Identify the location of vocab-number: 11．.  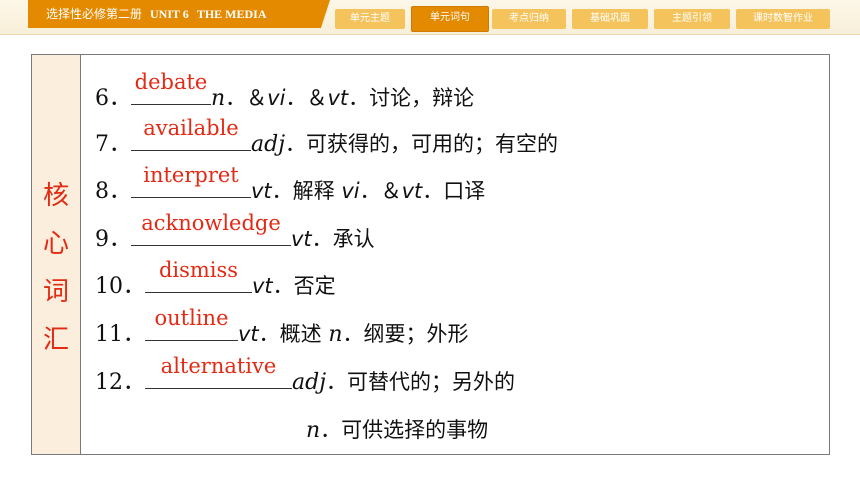
(120, 334).